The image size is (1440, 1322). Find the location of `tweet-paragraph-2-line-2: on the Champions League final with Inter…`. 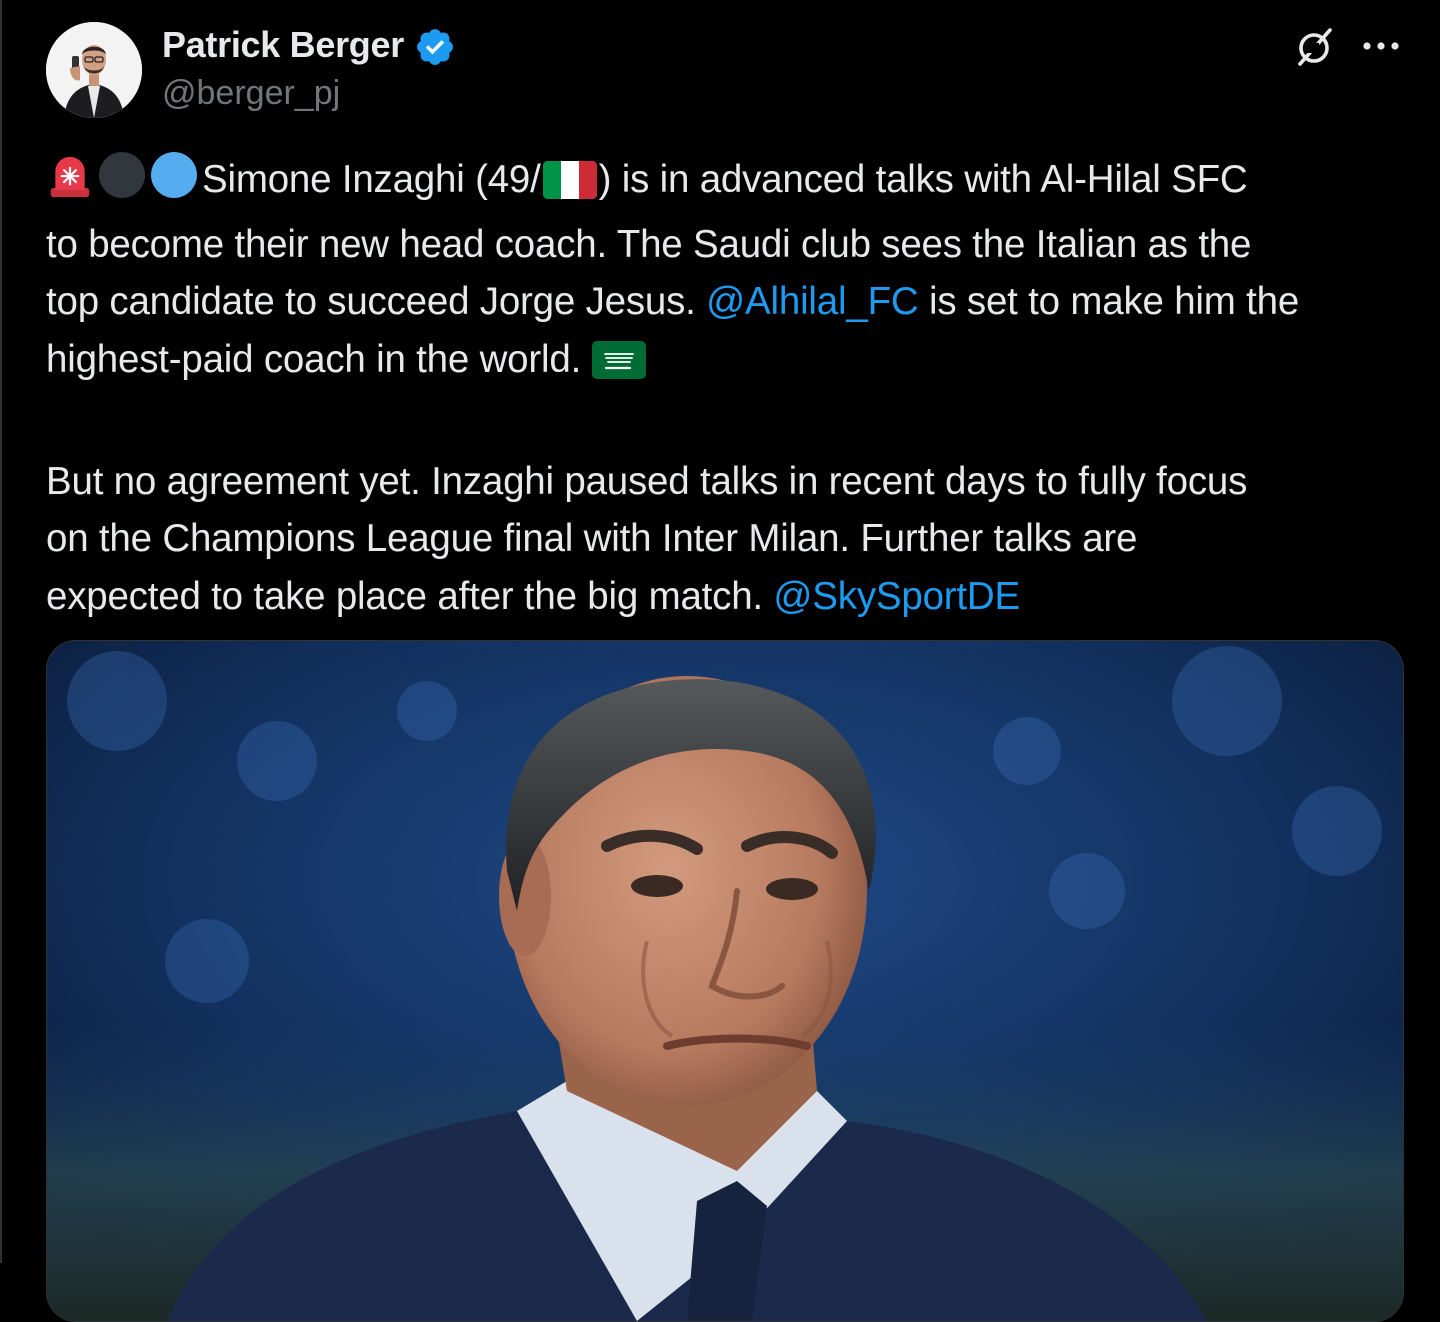

tweet-paragraph-2-line-2: on the Champions League final with Inter… is located at coordinates (592, 538).